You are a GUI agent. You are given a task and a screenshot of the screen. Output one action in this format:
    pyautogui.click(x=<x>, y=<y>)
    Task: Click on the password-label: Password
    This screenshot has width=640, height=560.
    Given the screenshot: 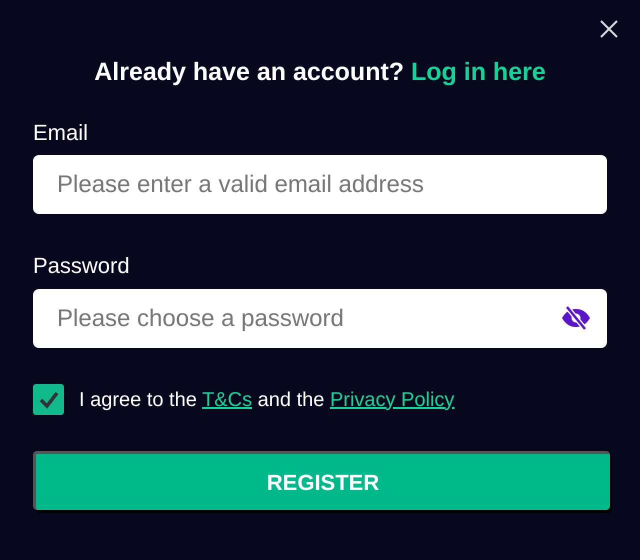 What is the action you would take?
    pyautogui.click(x=81, y=266)
    